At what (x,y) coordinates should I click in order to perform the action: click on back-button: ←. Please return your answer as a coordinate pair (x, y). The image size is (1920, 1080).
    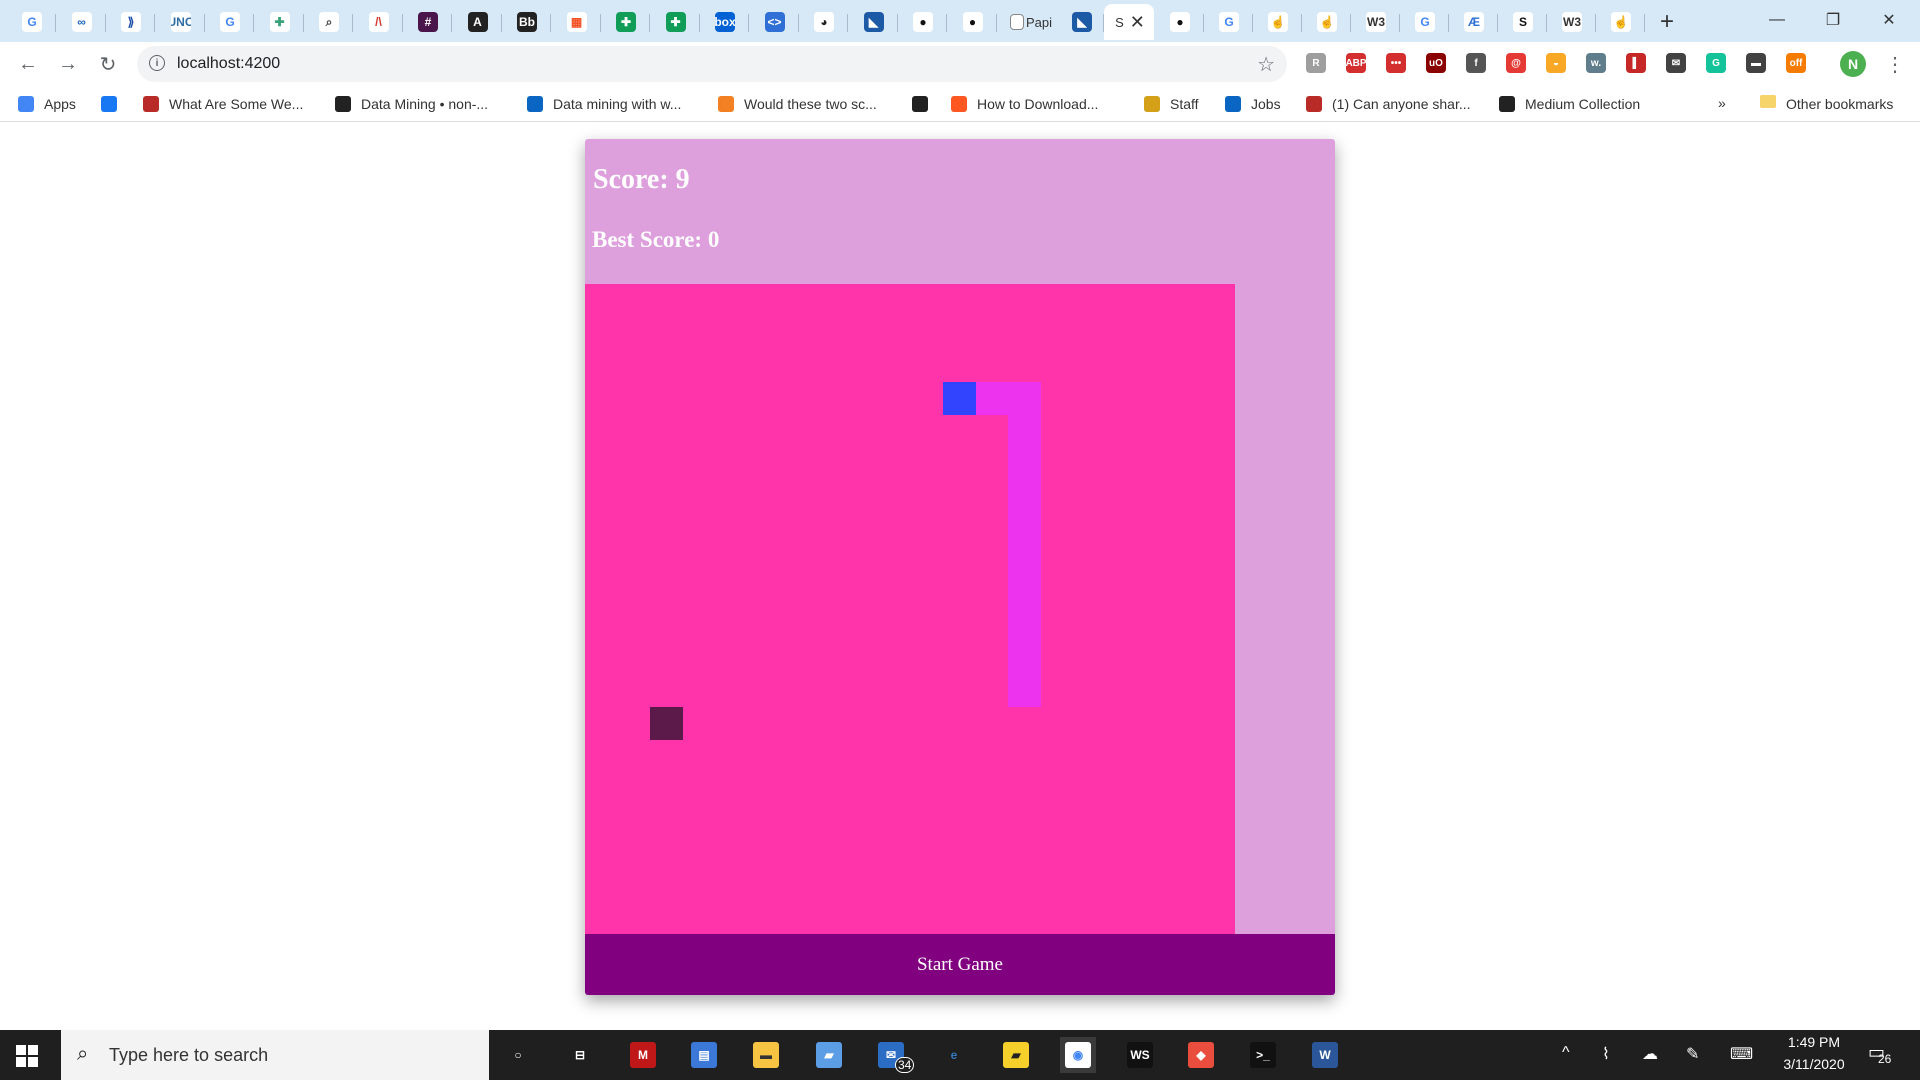
    Looking at the image, I should click on (28, 64).